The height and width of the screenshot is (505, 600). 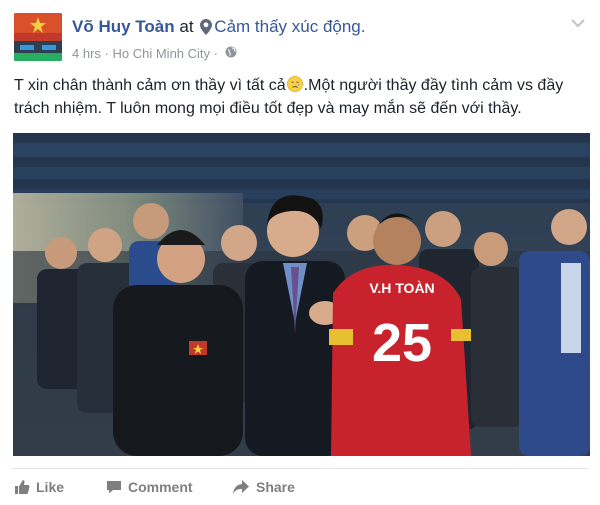 What do you see at coordinates (231, 53) in the screenshot?
I see `globe-icon` at bounding box center [231, 53].